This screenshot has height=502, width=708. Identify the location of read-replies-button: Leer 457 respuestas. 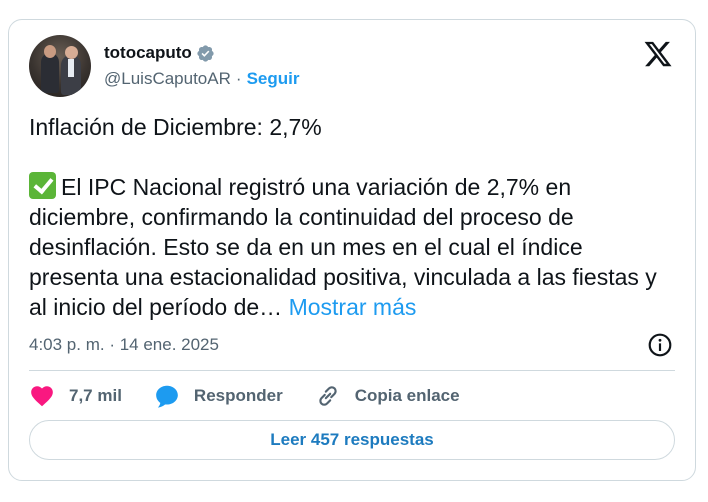
(352, 440).